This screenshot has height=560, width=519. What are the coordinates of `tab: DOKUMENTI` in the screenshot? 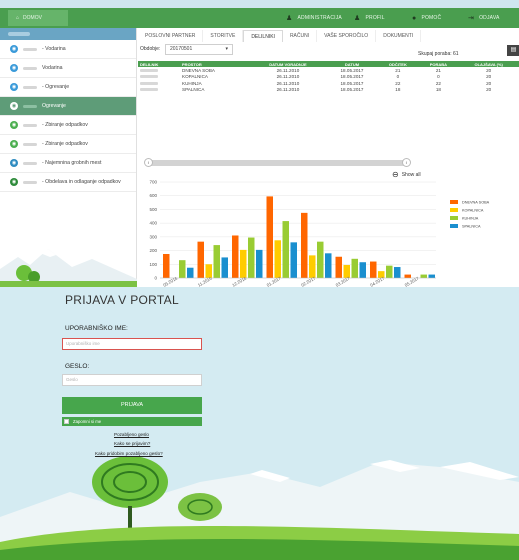 It's located at (399, 36).